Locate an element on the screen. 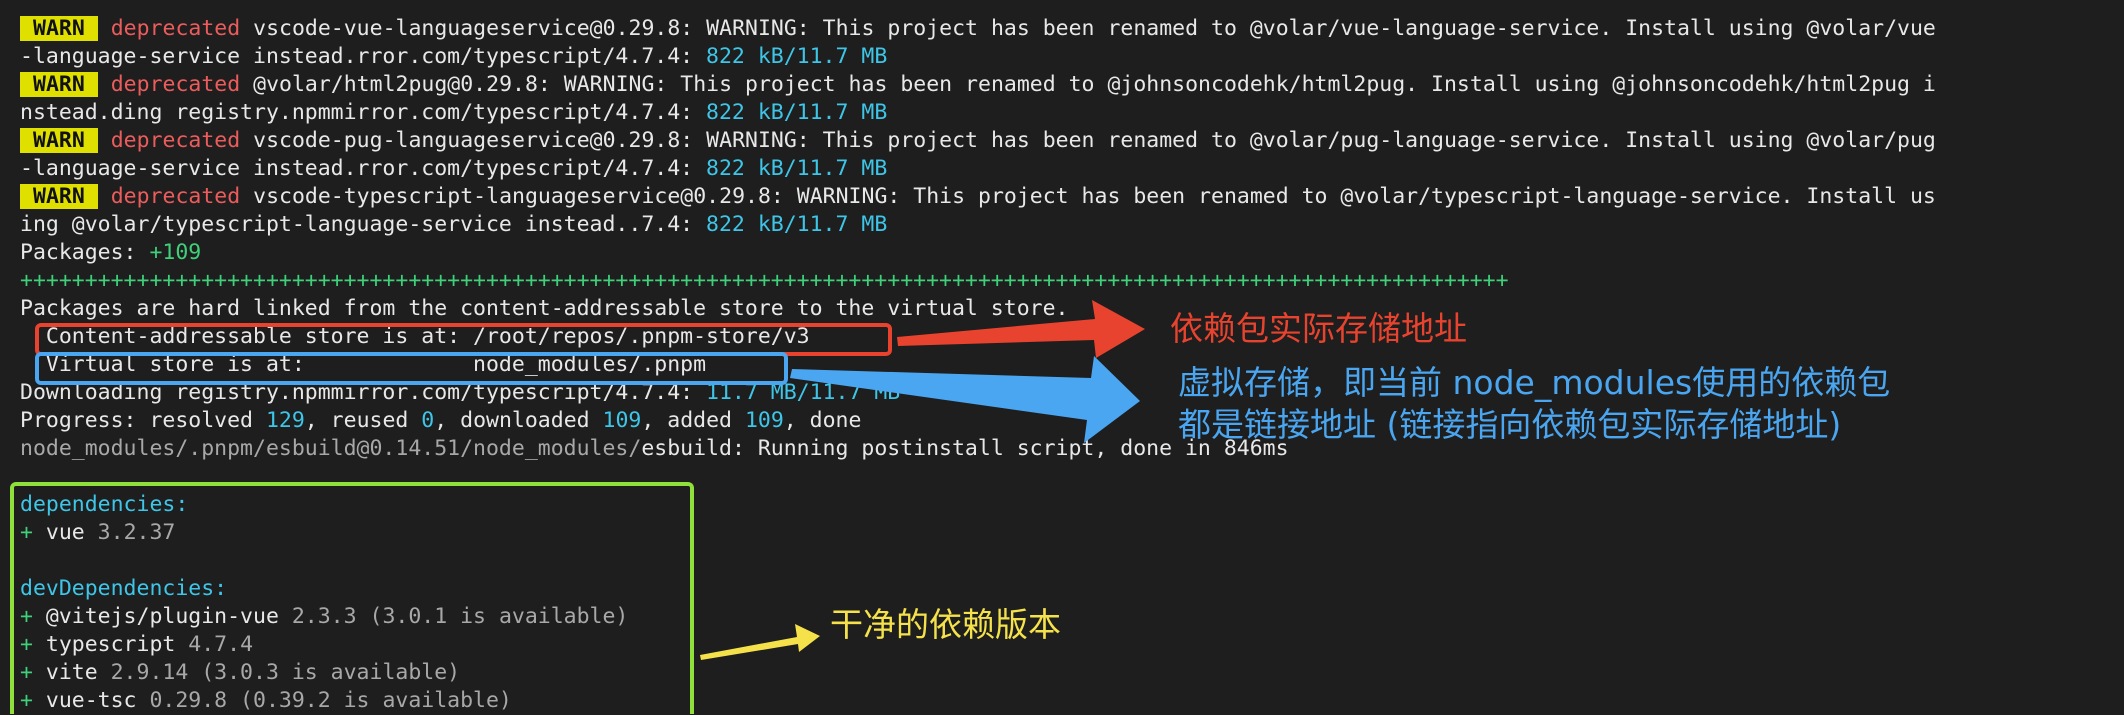  dependencies-annotation: 干净的依赖版本 is located at coordinates (945, 624).